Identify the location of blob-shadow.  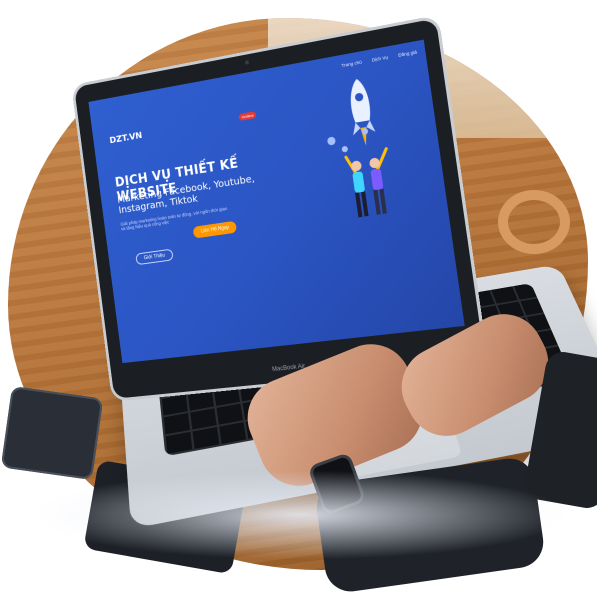
(300, 515).